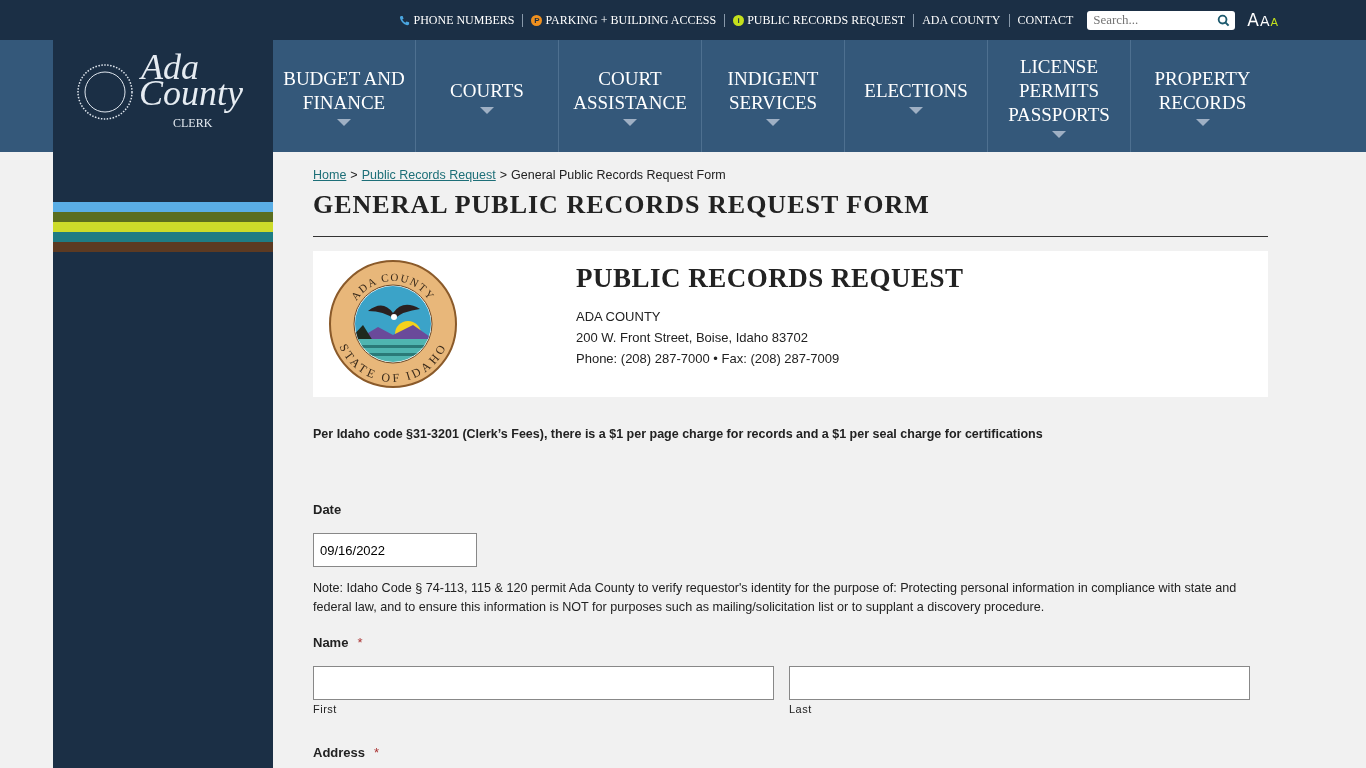 The image size is (1366, 768). I want to click on nav-menu-item: LICENSE PERMITS PASSPORTS, so click(1059, 96).